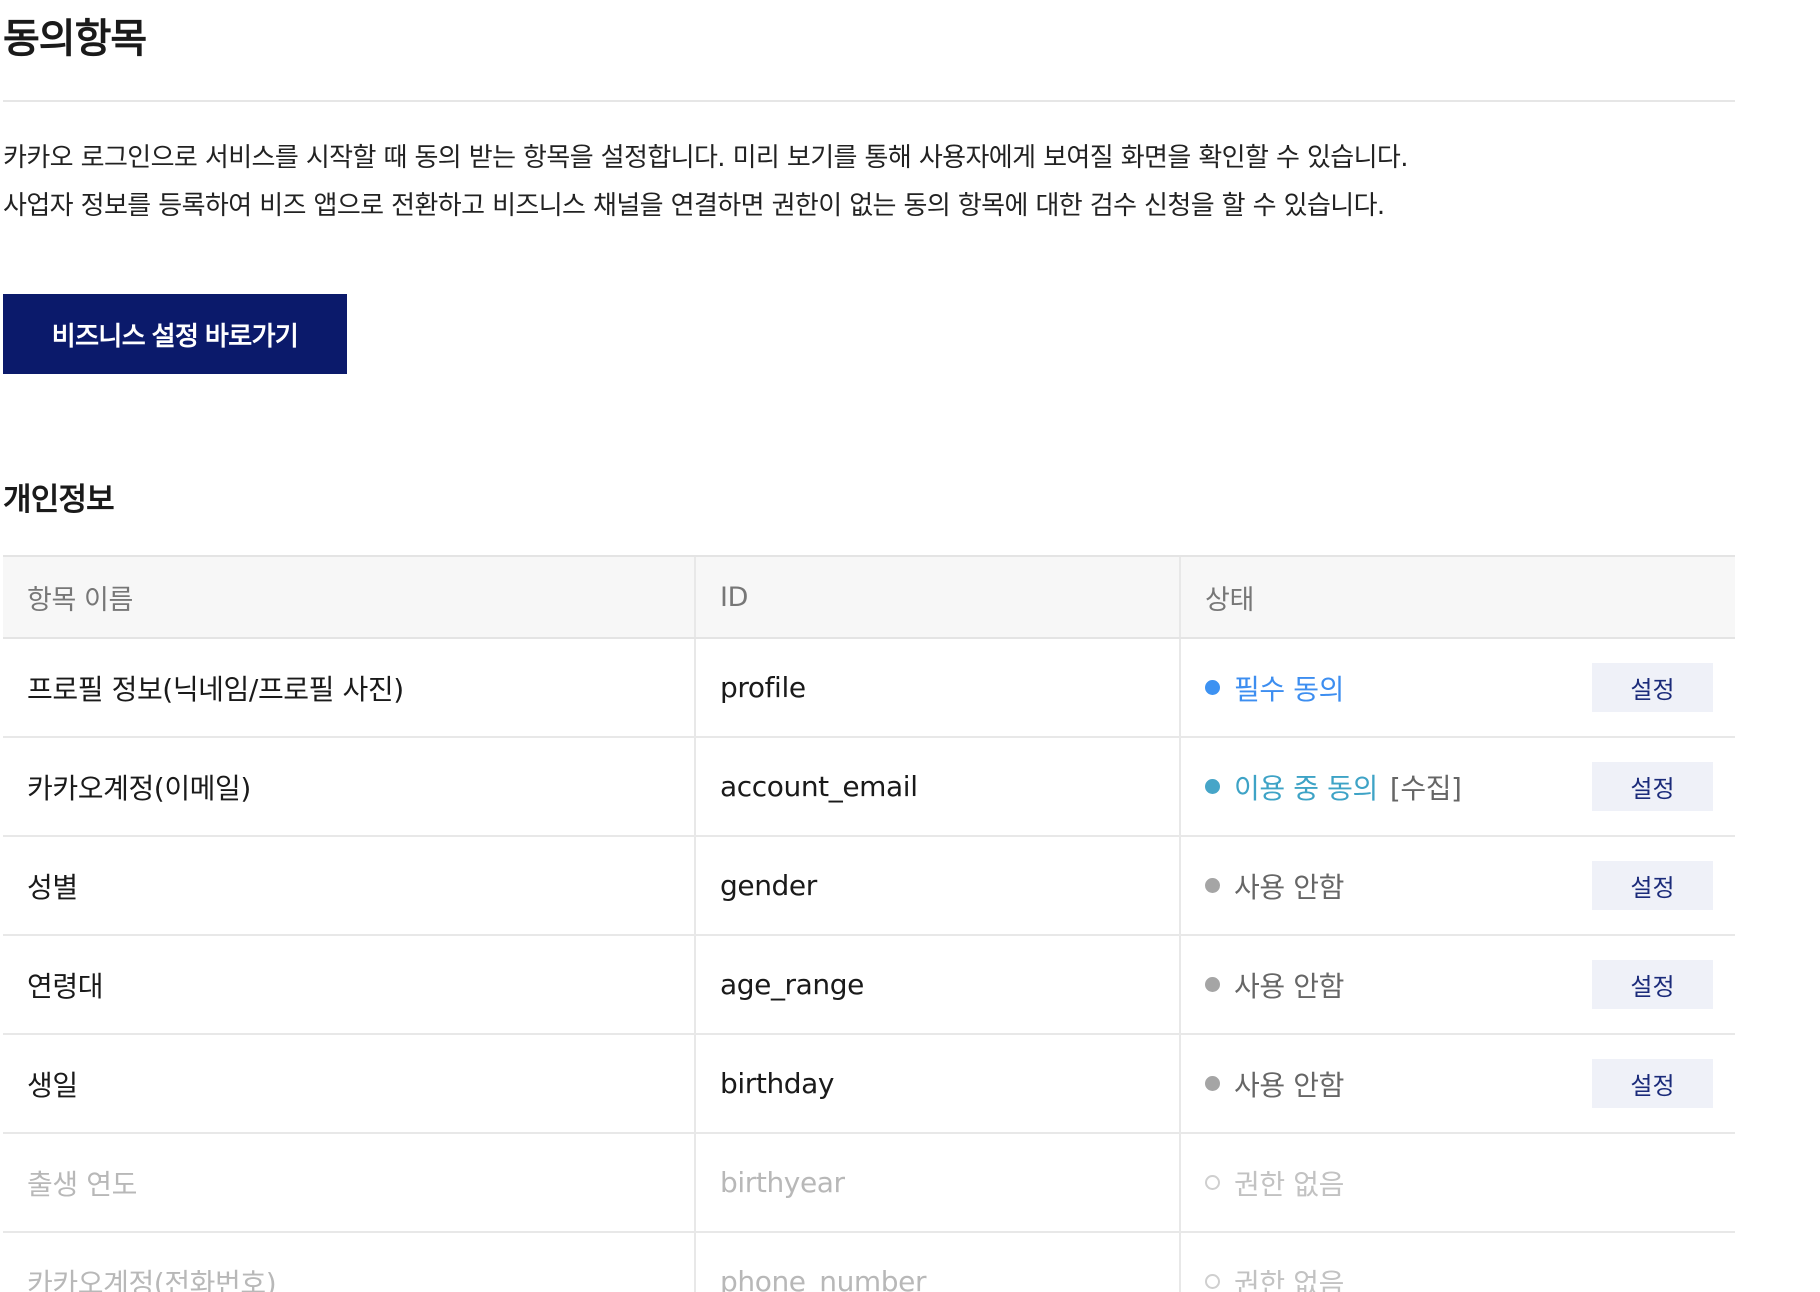 Image resolution: width=1820 pixels, height=1292 pixels. Describe the element at coordinates (938, 687) in the screenshot. I see `item-id: profile` at that location.